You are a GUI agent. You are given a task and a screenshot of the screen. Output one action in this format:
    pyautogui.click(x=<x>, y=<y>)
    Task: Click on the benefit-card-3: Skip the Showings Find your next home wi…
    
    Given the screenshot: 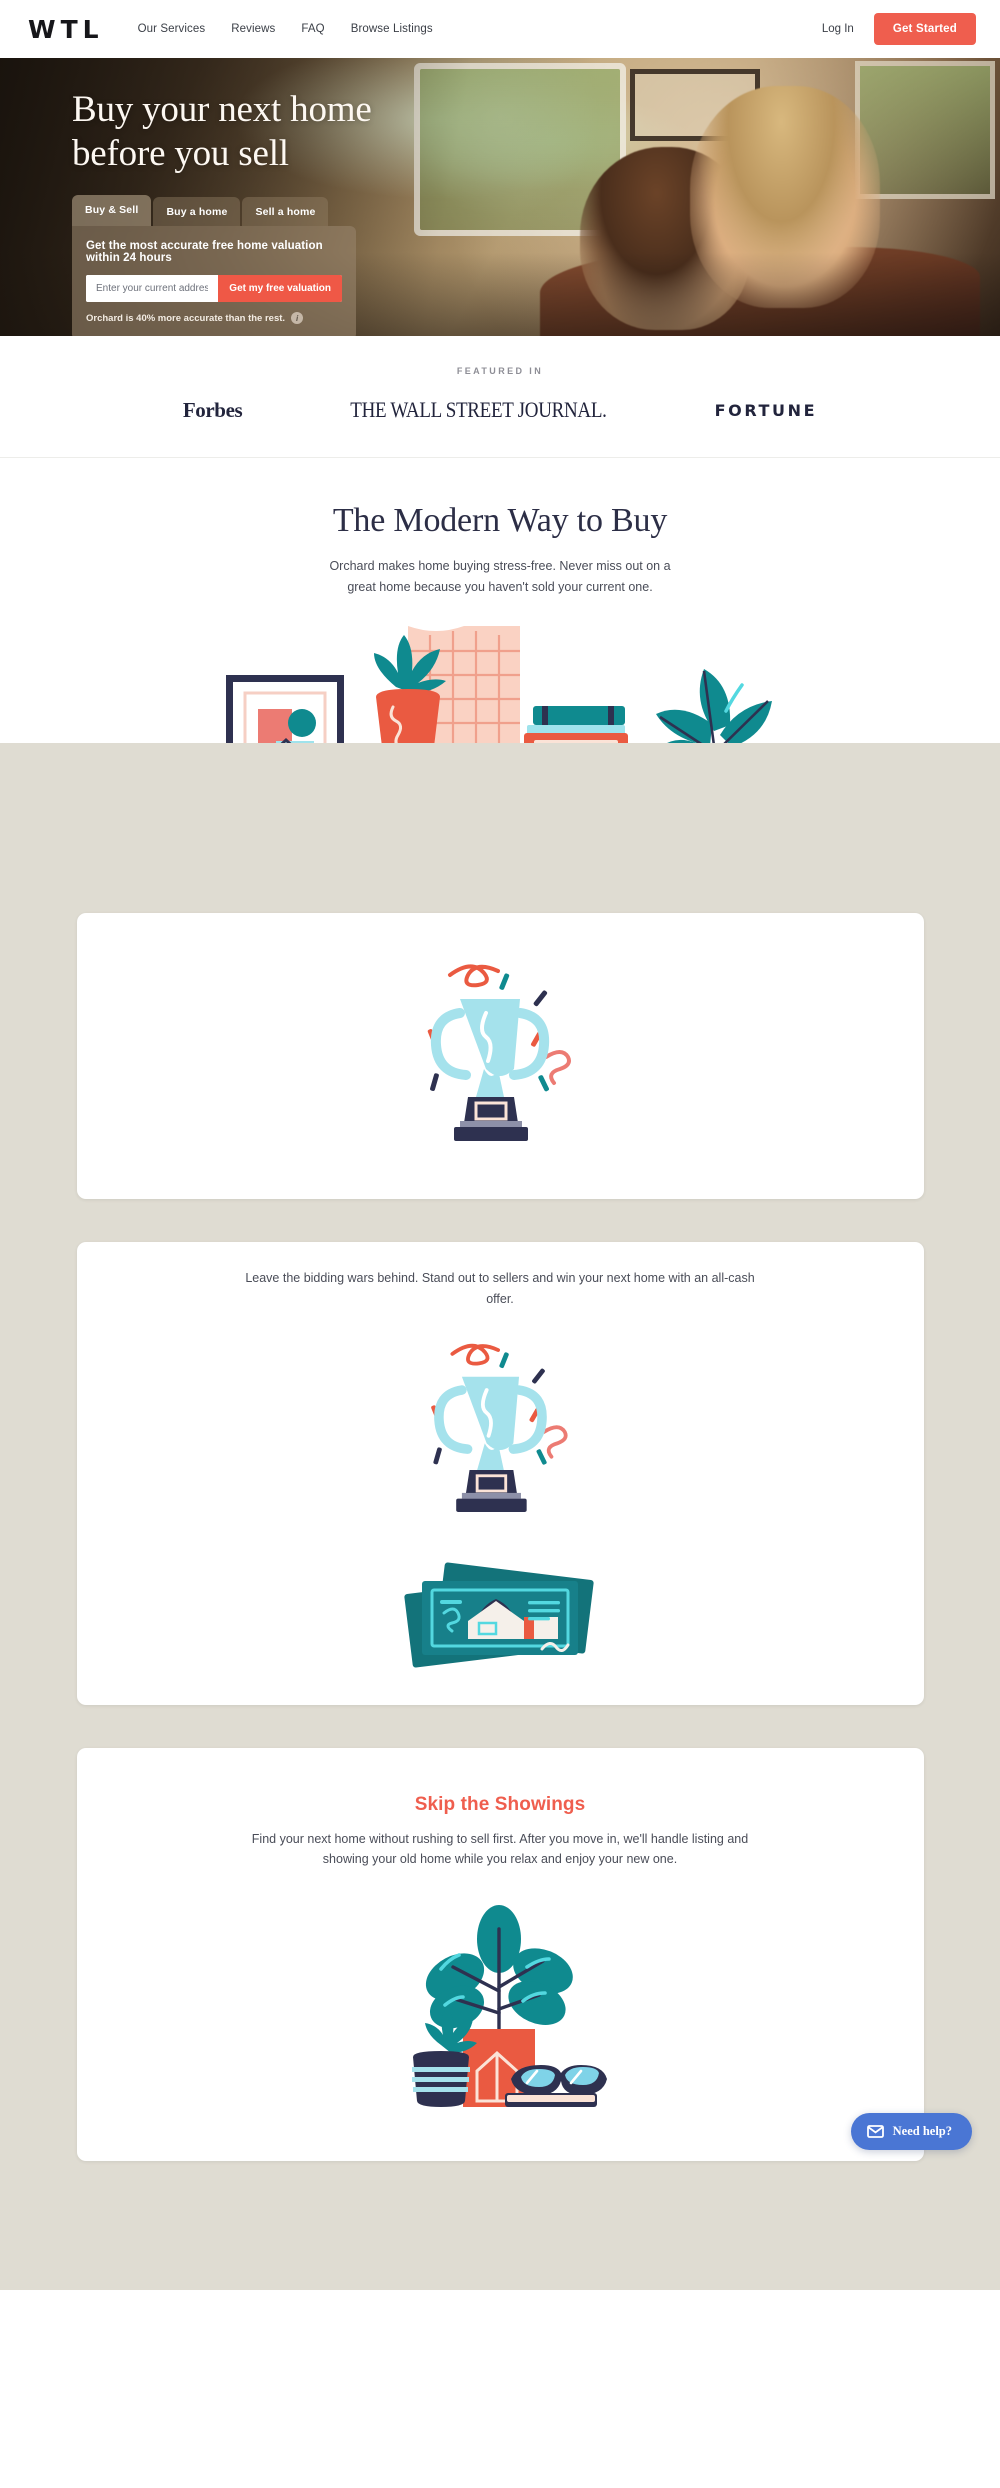 What is the action you would take?
    pyautogui.click(x=500, y=1954)
    